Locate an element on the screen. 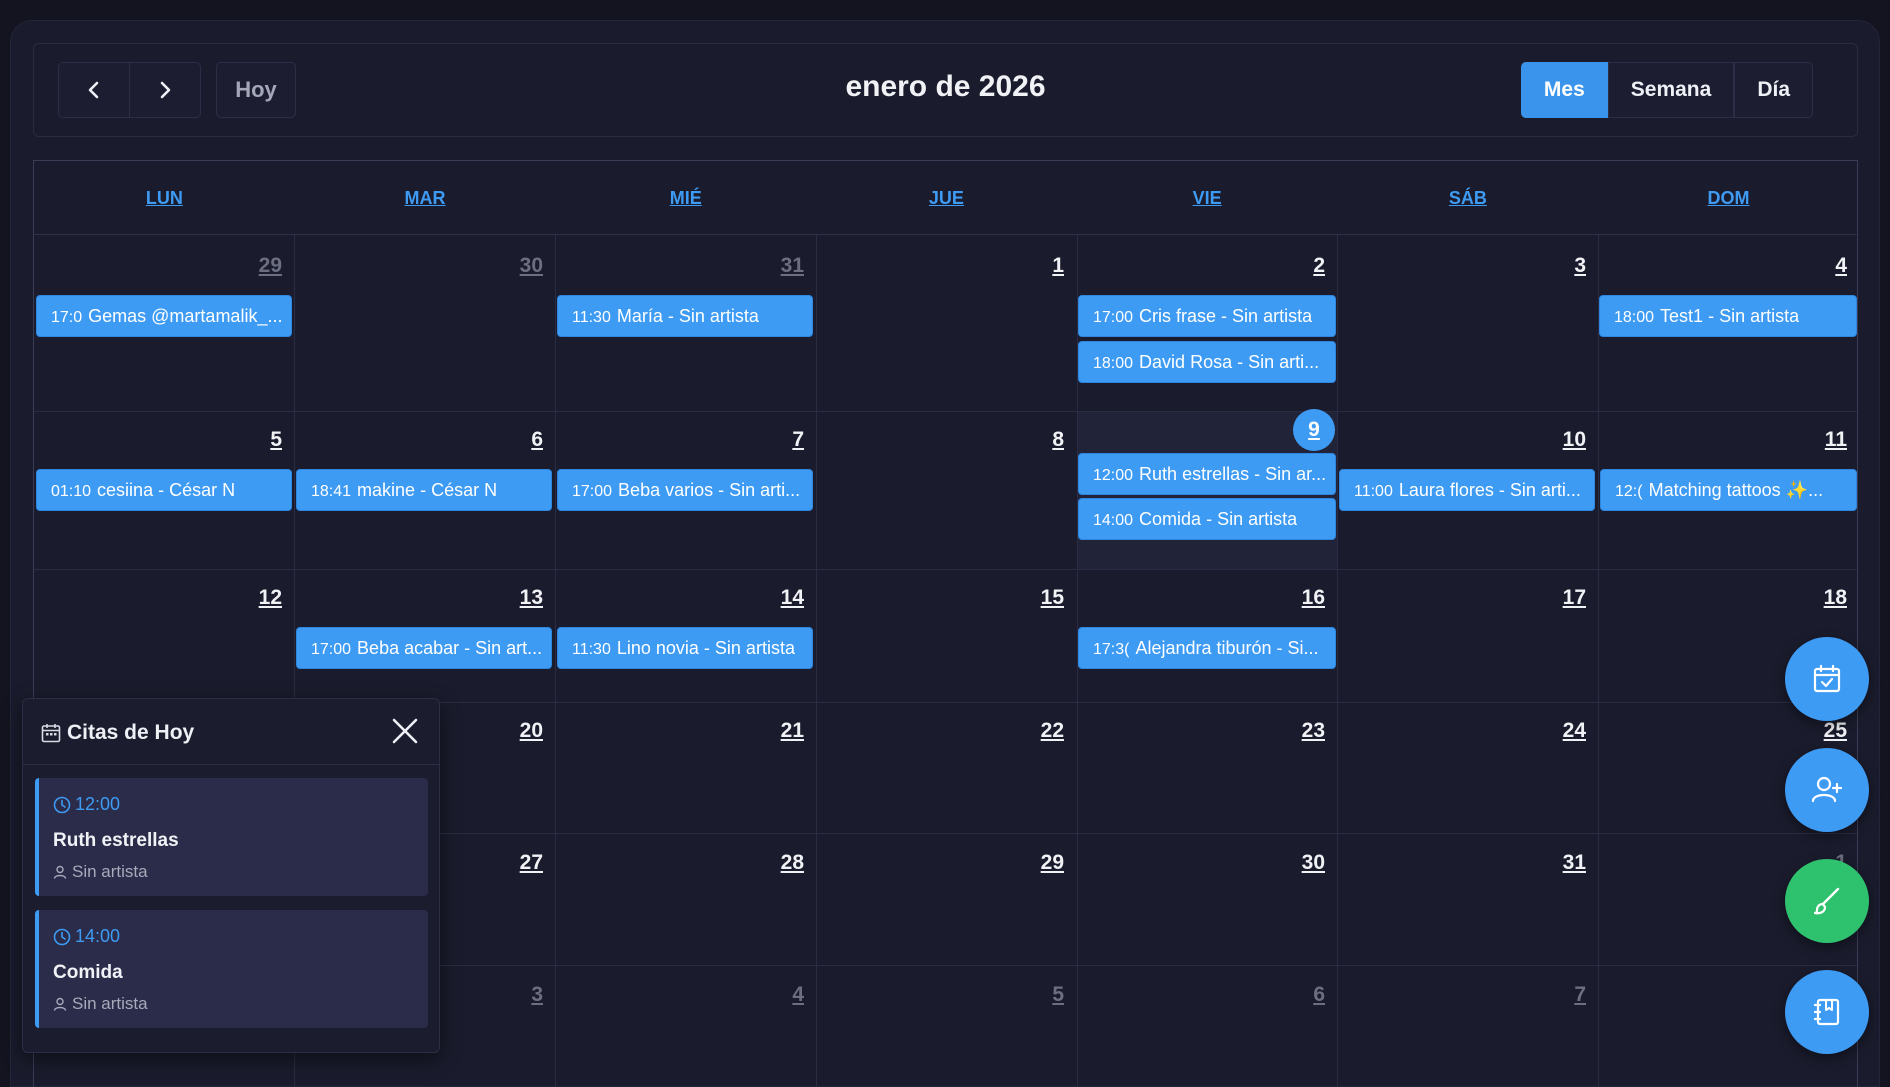 This screenshot has width=1890, height=1087. view-switcher: Mes Semana Día is located at coordinates (1666, 90).